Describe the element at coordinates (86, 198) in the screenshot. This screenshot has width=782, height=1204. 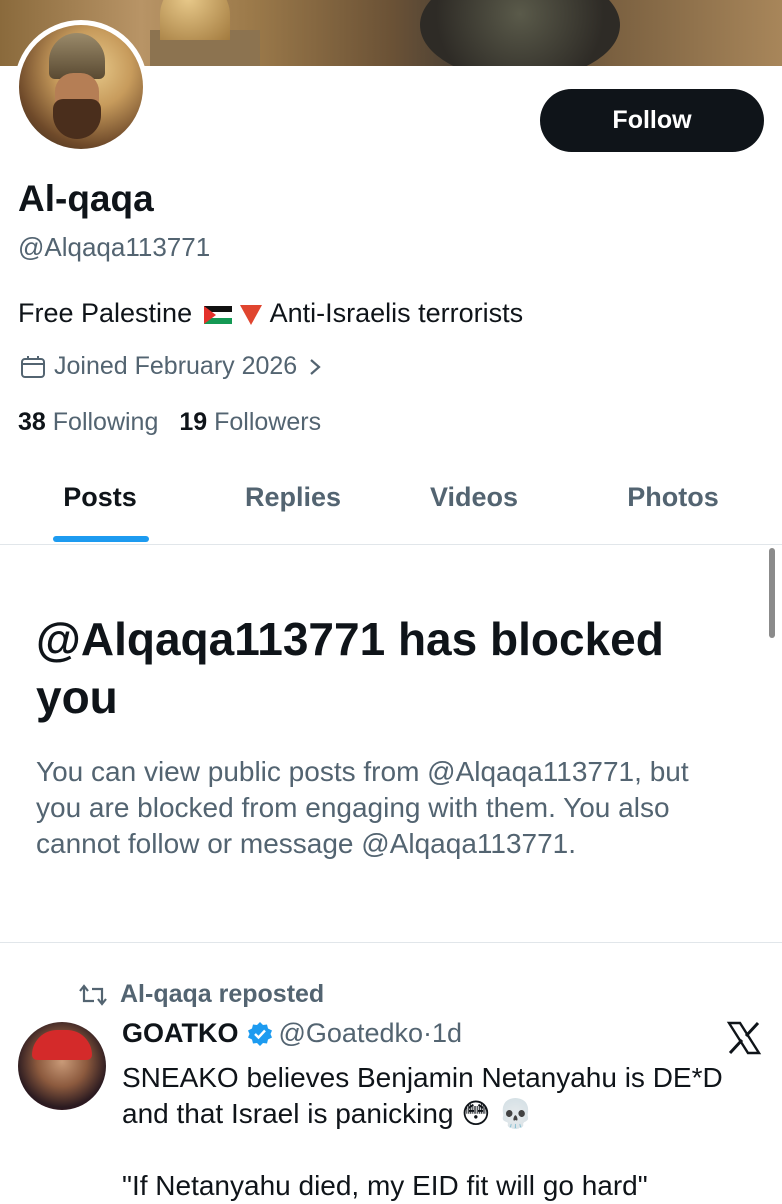
I see `profile-name: Al-qaqa` at that location.